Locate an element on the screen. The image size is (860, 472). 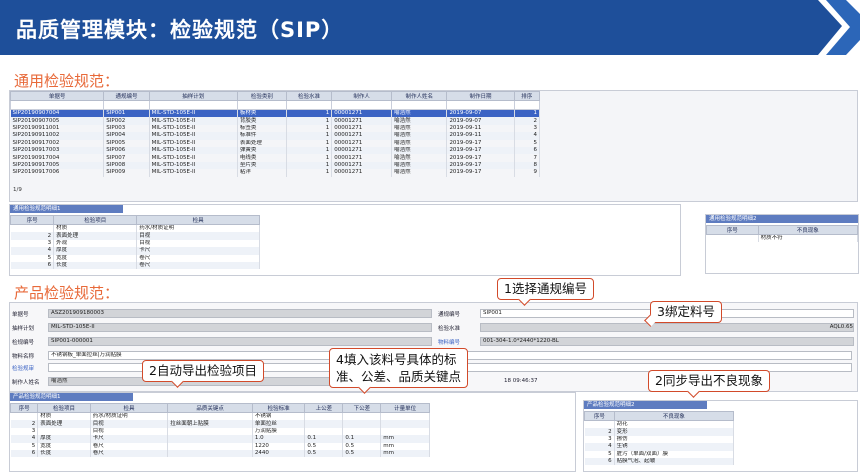
general-items-header-0: 序号 is located at coordinates (32, 220).